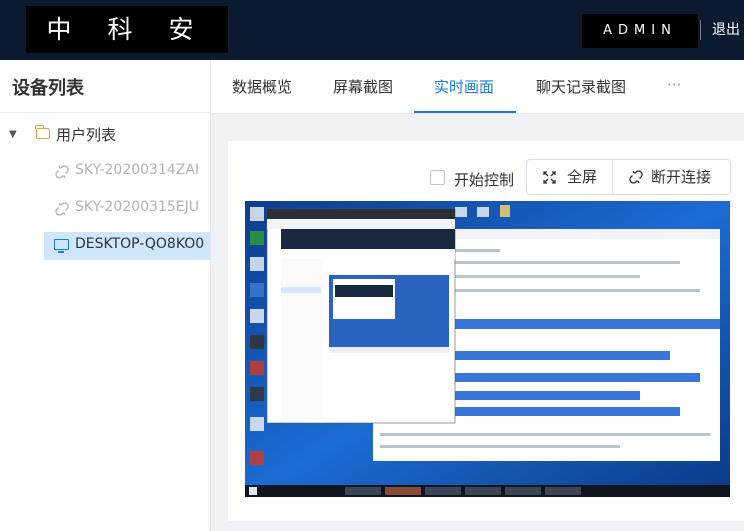 This screenshot has height=531, width=744. Describe the element at coordinates (484, 179) in the screenshot. I see `start-control-label: 开始控制` at that location.